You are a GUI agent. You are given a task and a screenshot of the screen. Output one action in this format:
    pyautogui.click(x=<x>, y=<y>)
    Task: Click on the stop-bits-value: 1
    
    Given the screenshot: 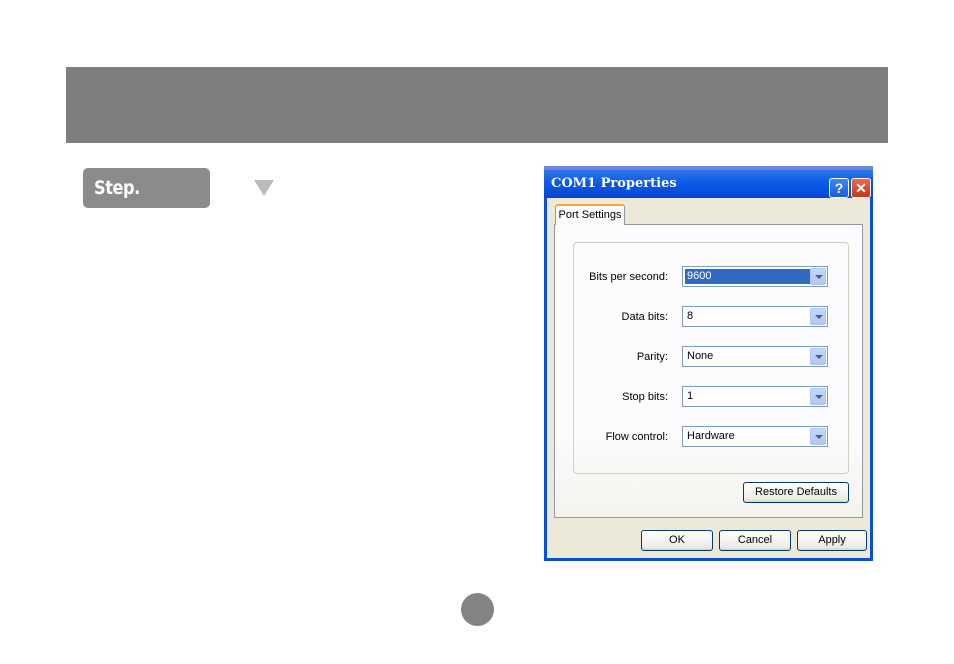 What is the action you would take?
    pyautogui.click(x=690, y=396)
    